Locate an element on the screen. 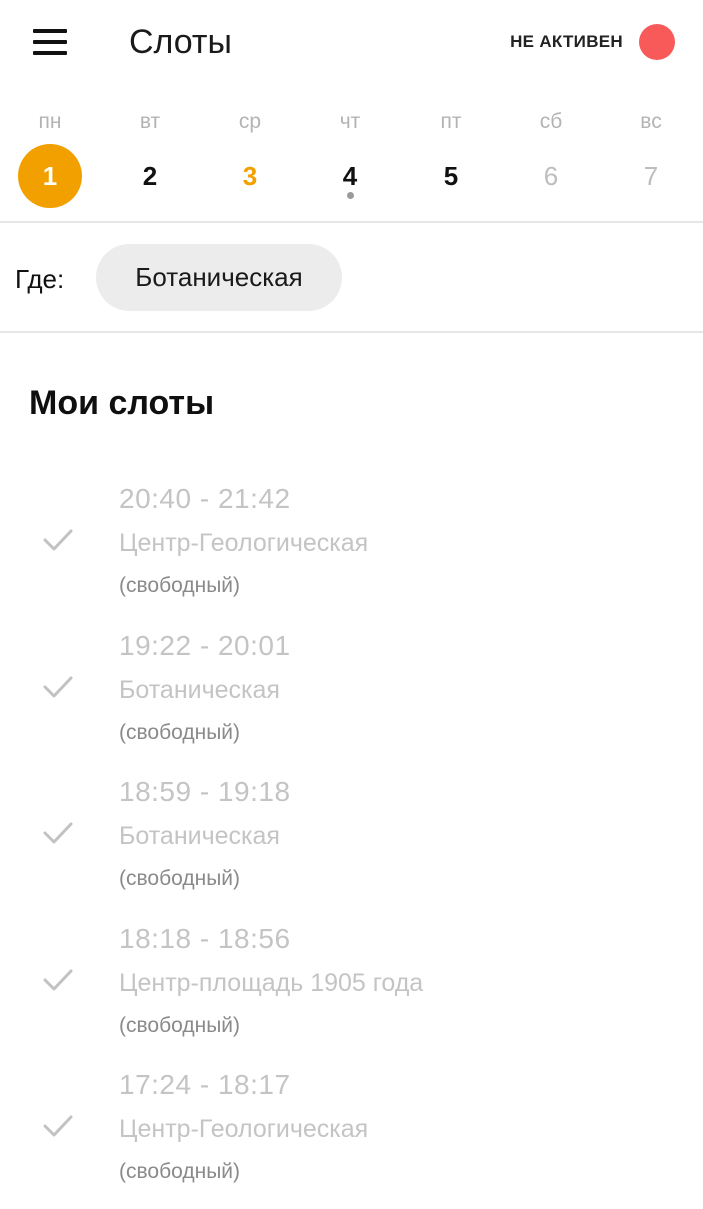 The image size is (703, 1209). day-saturday: сб 6 is located at coordinates (551, 159).